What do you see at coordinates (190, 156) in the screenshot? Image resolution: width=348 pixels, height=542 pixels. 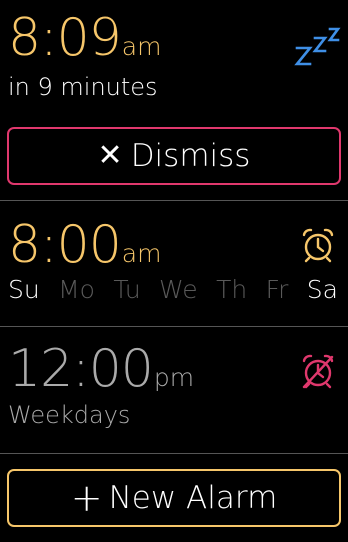 I see `dismiss-button-label: Dismiss` at bounding box center [190, 156].